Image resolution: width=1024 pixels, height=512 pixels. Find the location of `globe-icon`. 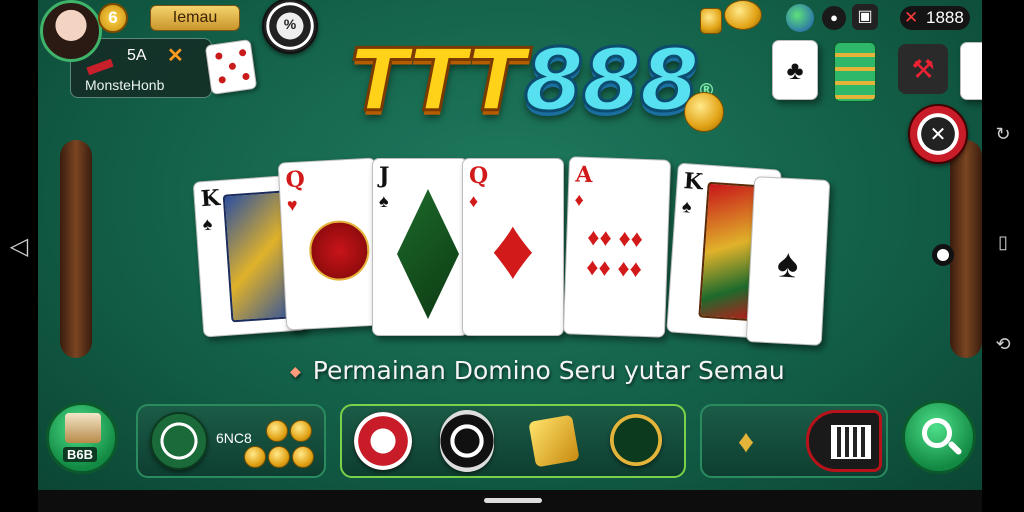

globe-icon is located at coordinates (800, 18).